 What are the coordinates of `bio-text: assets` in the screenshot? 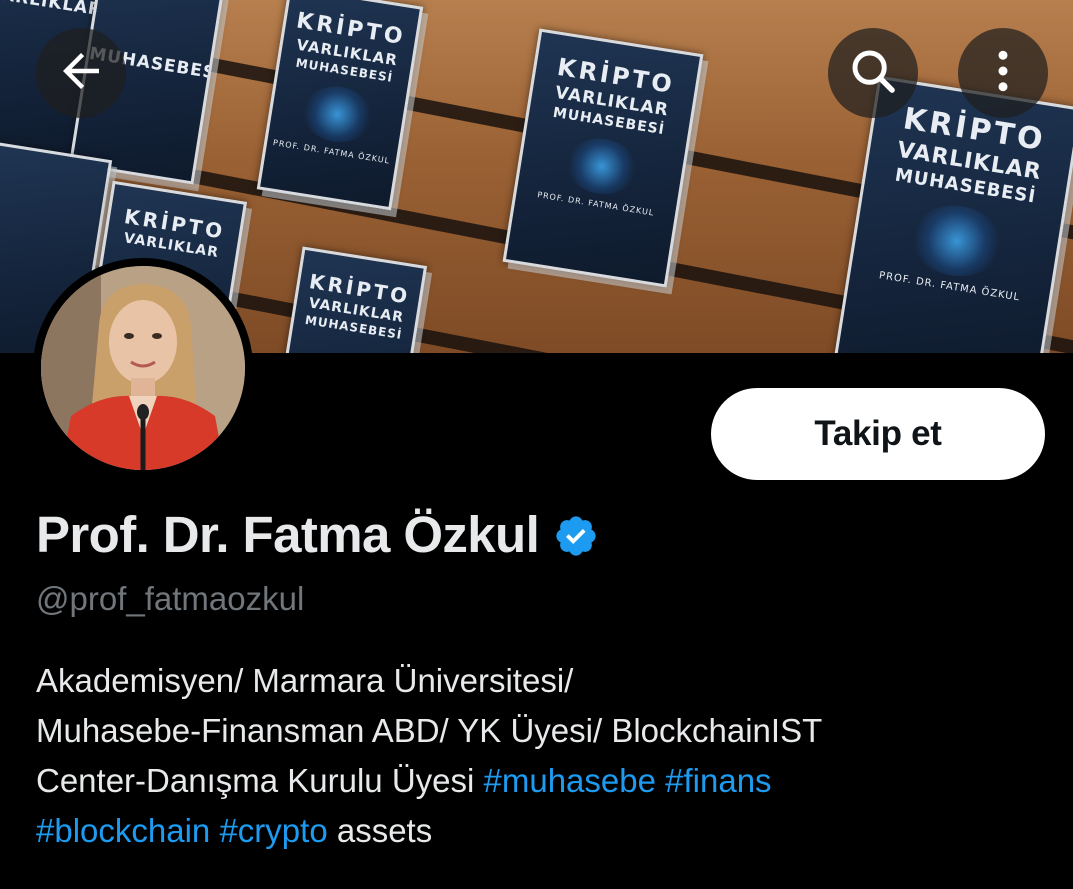 It's located at (380, 830).